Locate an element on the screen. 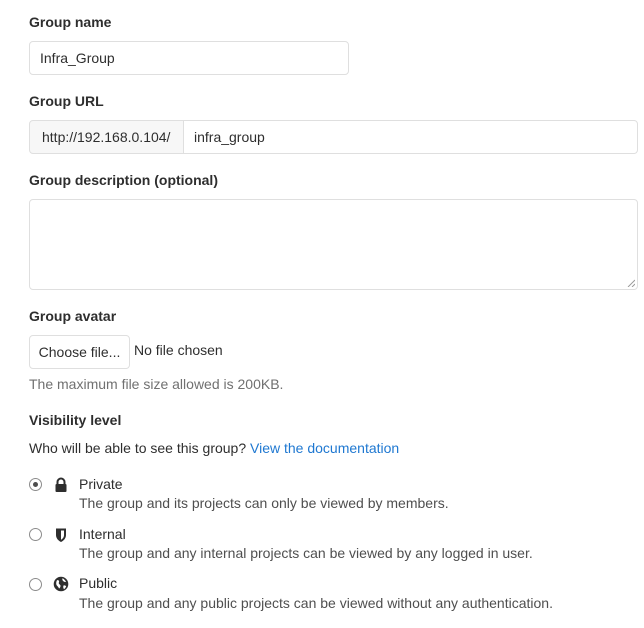 The width and height of the screenshot is (644, 628). visibility-public-radio is located at coordinates (35, 584).